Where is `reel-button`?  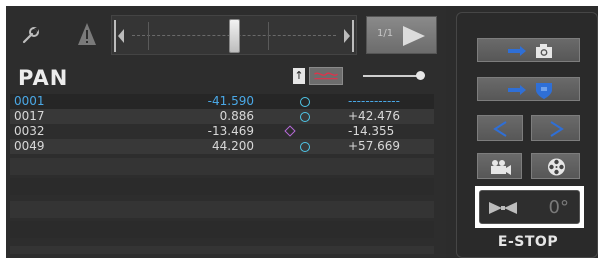
reel-button is located at coordinates (555, 166).